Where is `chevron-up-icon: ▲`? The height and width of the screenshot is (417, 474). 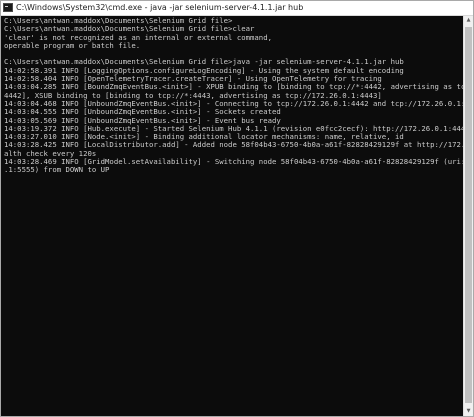 chevron-up-icon: ▲ is located at coordinates (468, 20).